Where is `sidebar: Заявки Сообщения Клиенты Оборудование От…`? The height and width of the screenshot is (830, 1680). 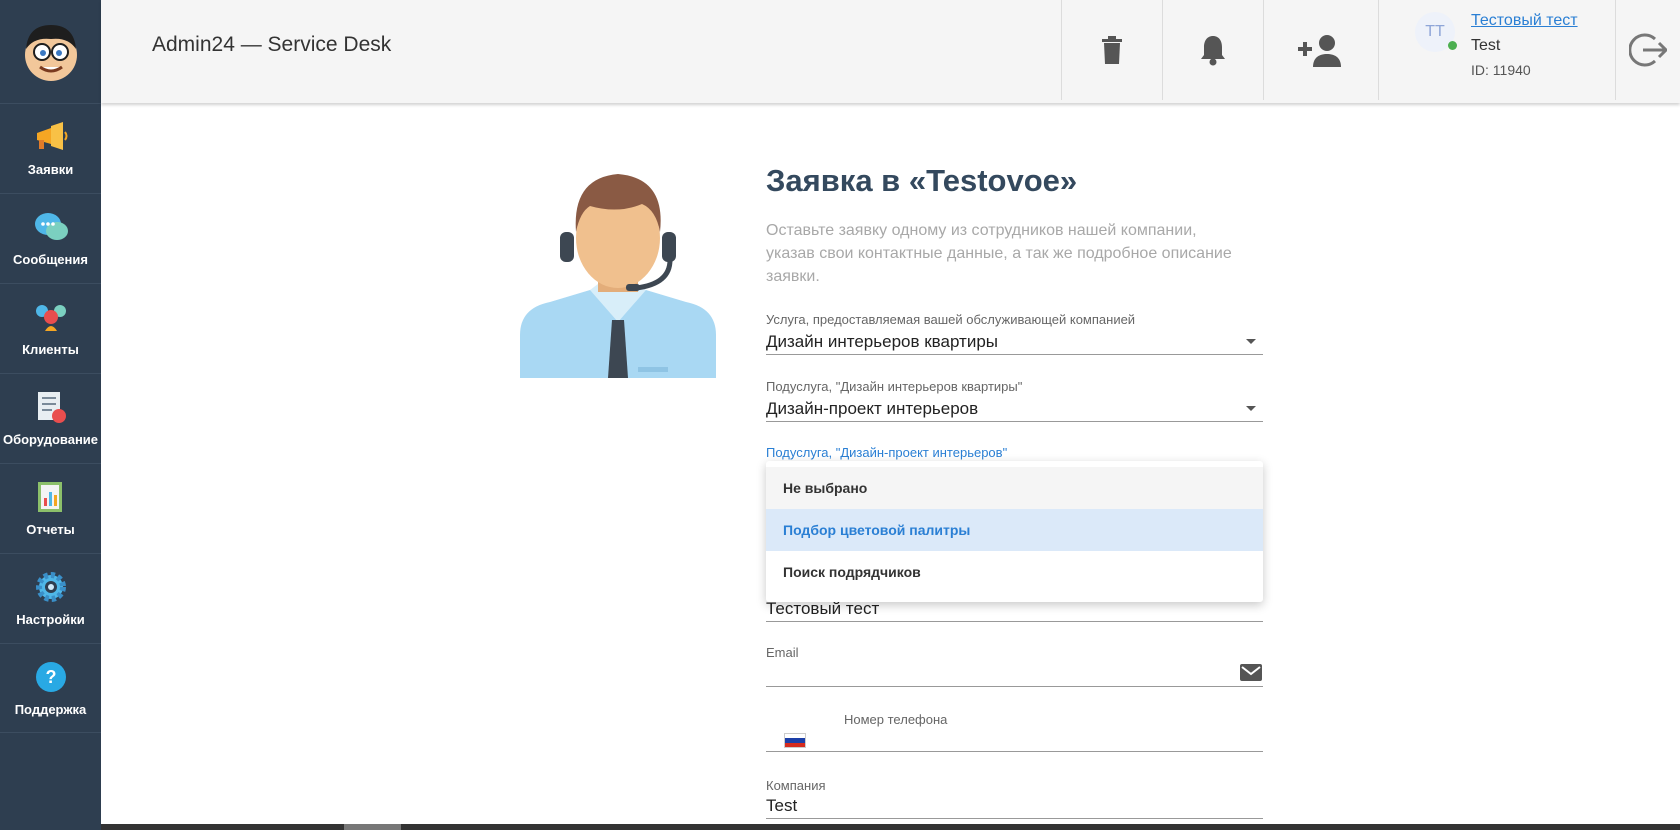
sidebar: Заявки Сообщения Клиенты Оборудование От… is located at coordinates (50, 415).